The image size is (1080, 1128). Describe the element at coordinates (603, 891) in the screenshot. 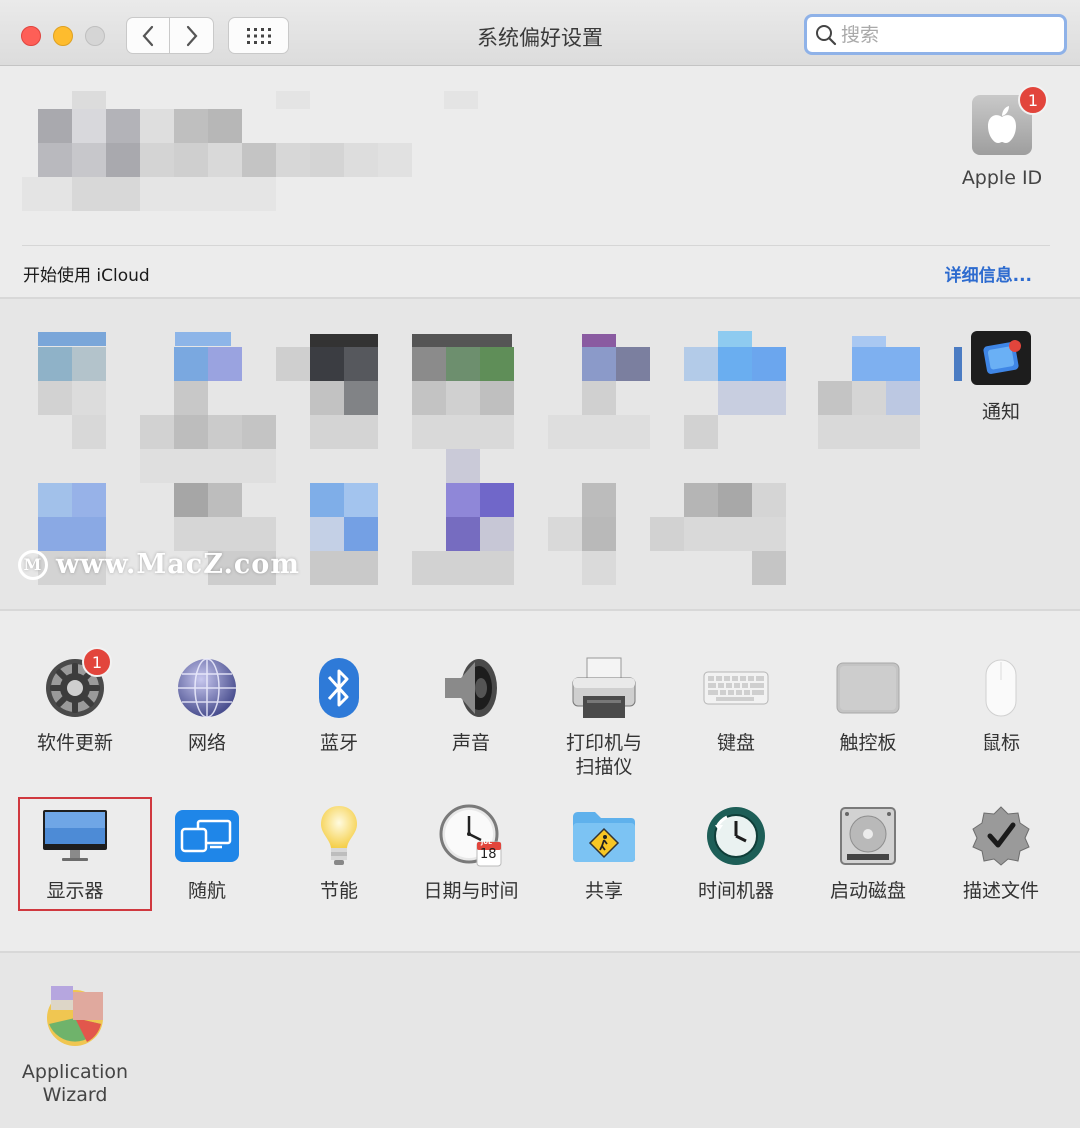

I see `pref-label: 共享` at that location.